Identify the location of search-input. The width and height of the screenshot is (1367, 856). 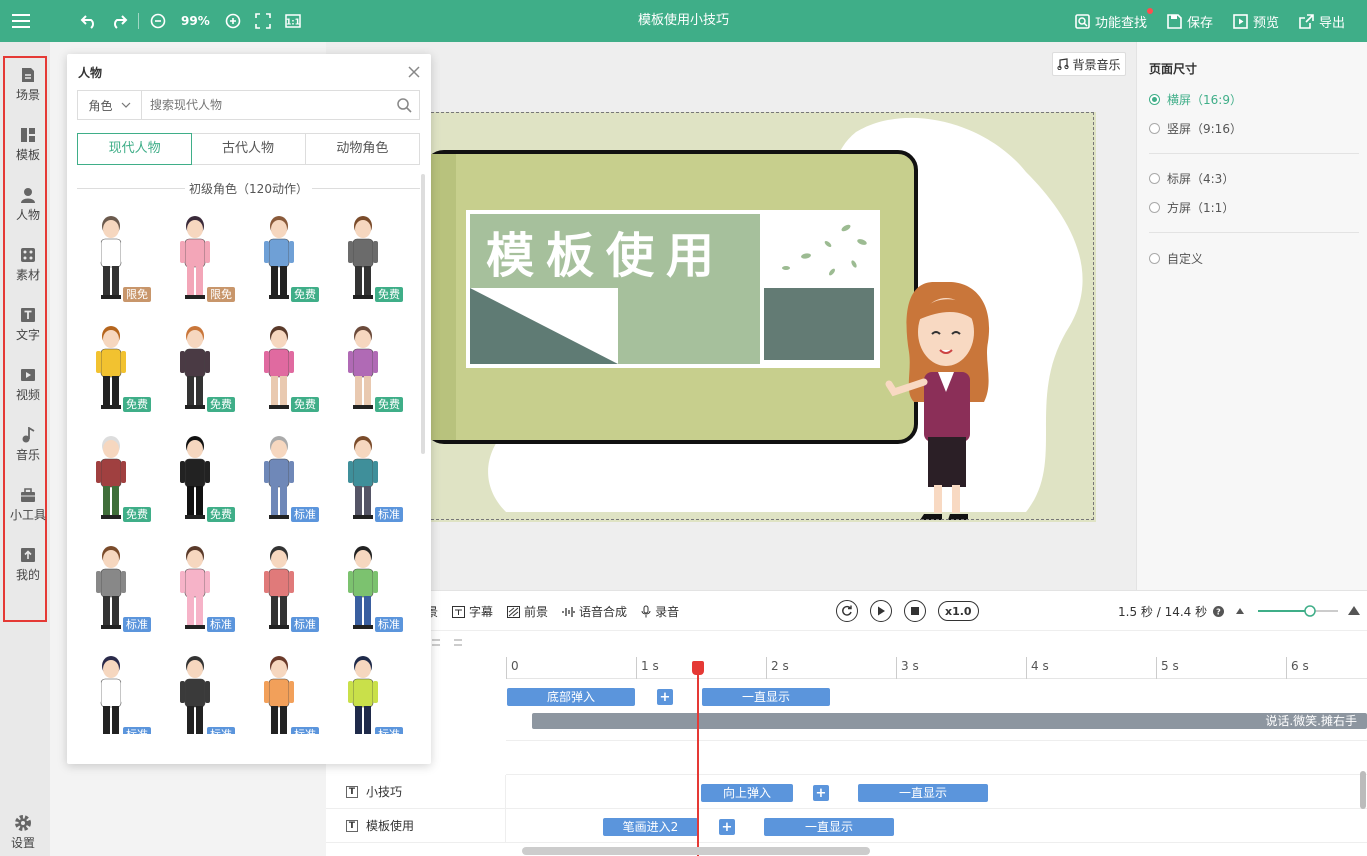
(265, 105).